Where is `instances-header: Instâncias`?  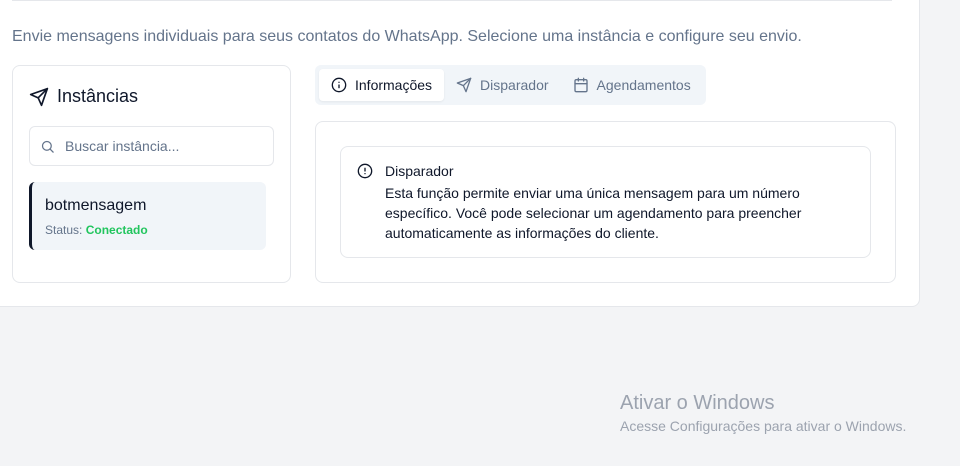 instances-header: Instâncias is located at coordinates (83, 96).